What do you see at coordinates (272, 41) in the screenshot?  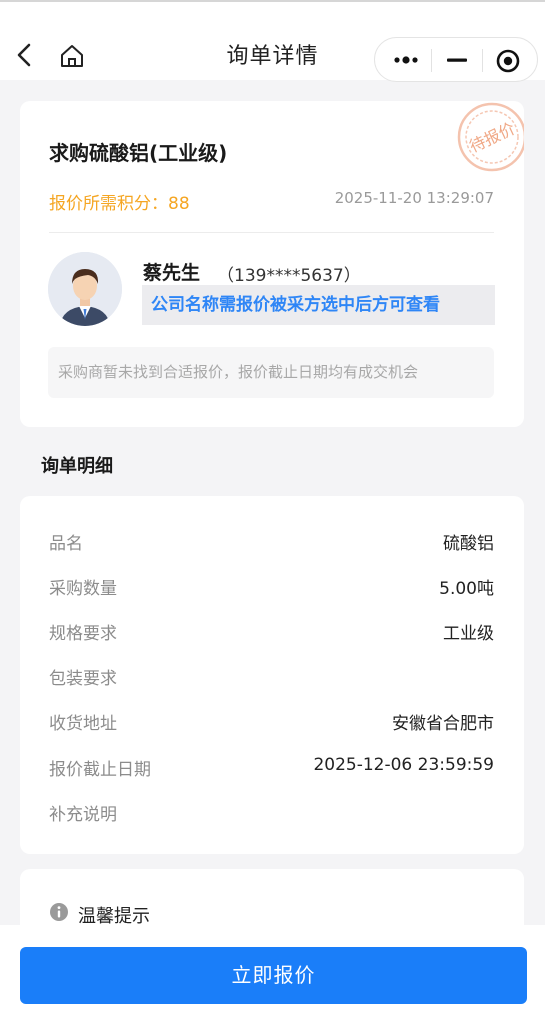 I see `top-nav-bar: 询单详情` at bounding box center [272, 41].